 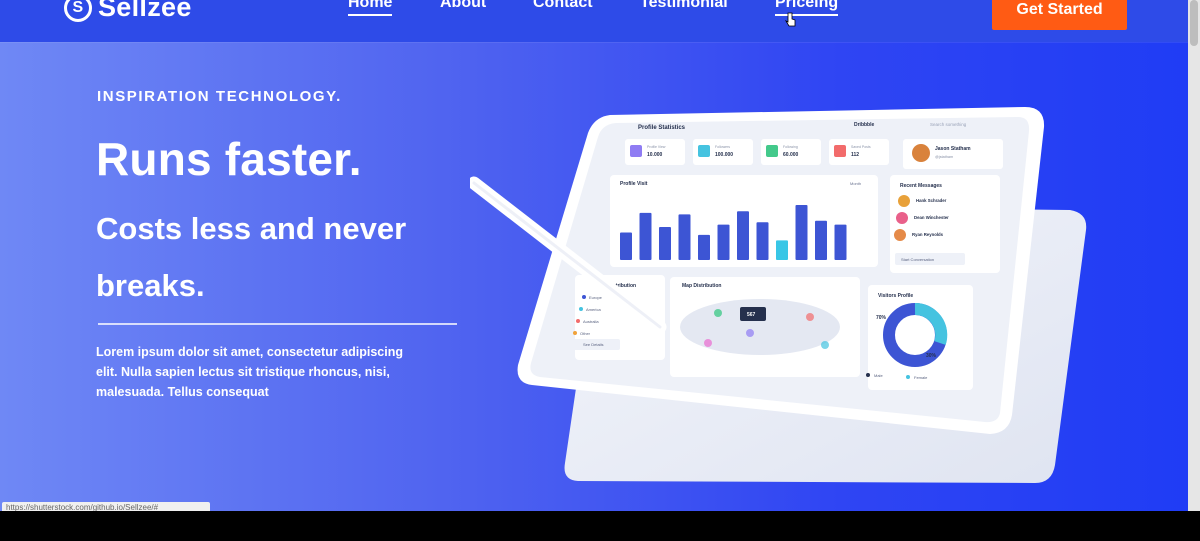 What do you see at coordinates (931, 356) in the screenshot?
I see `female-percent: 30%` at bounding box center [931, 356].